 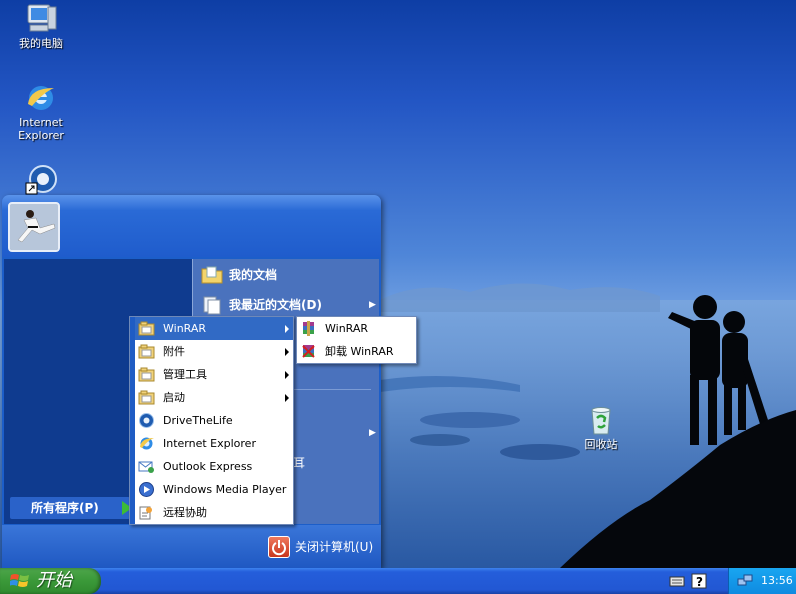 I want to click on menu-item-winrar-folder: WinRAR, so click(x=214, y=328).